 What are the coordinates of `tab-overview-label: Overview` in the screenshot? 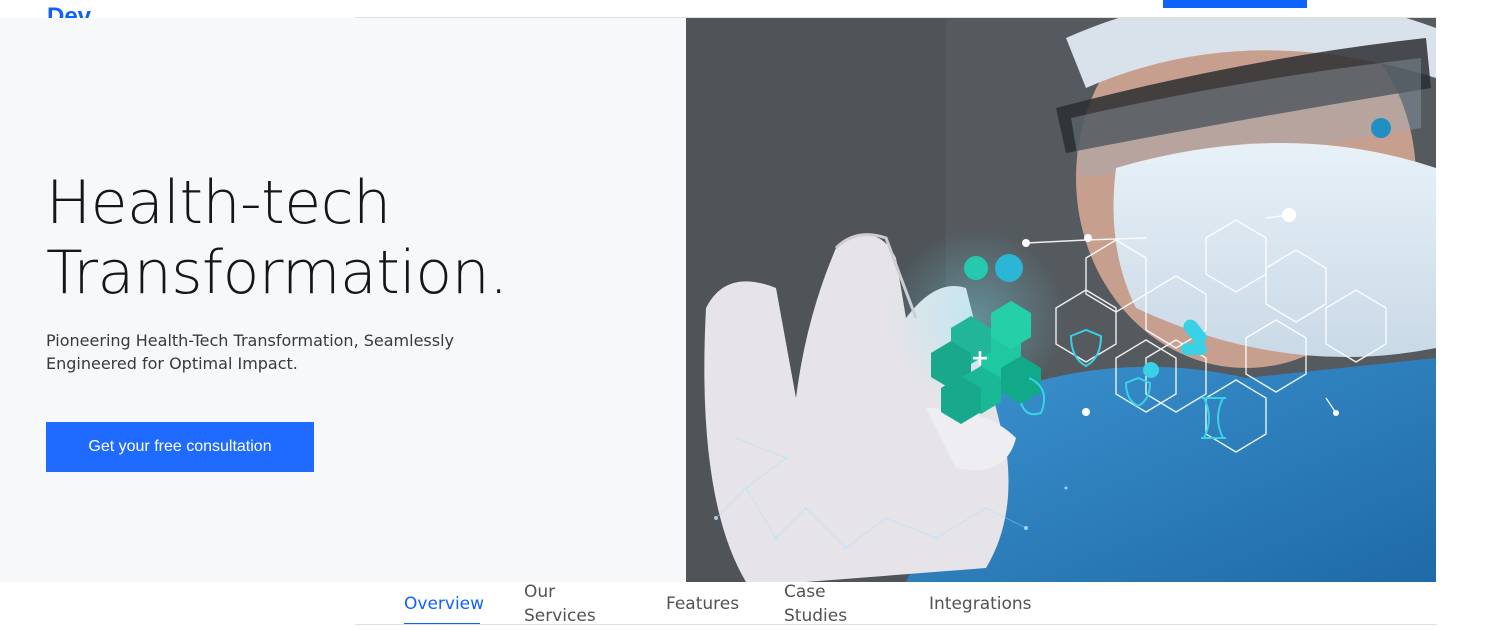 It's located at (444, 603).